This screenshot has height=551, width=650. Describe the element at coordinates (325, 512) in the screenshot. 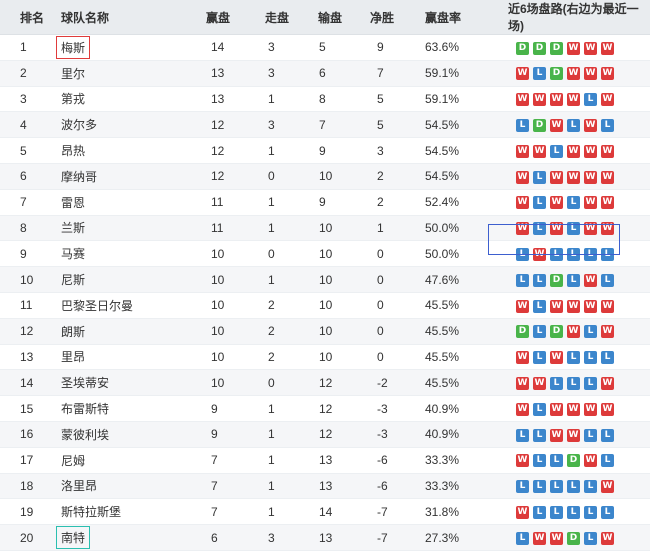

I see `table-row: 19 斯特拉斯堡 7 1 14 -7 31.8% W L L L L L` at that location.